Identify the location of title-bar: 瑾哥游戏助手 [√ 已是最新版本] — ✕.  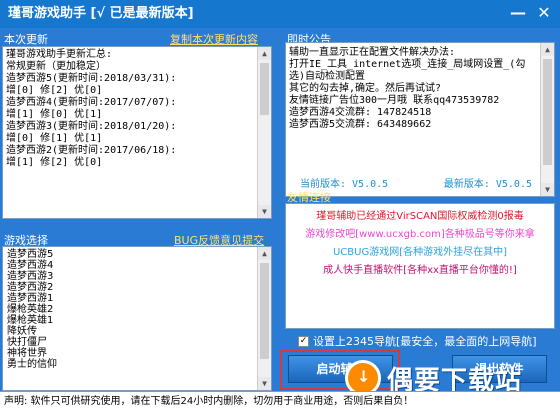
(280, 14).